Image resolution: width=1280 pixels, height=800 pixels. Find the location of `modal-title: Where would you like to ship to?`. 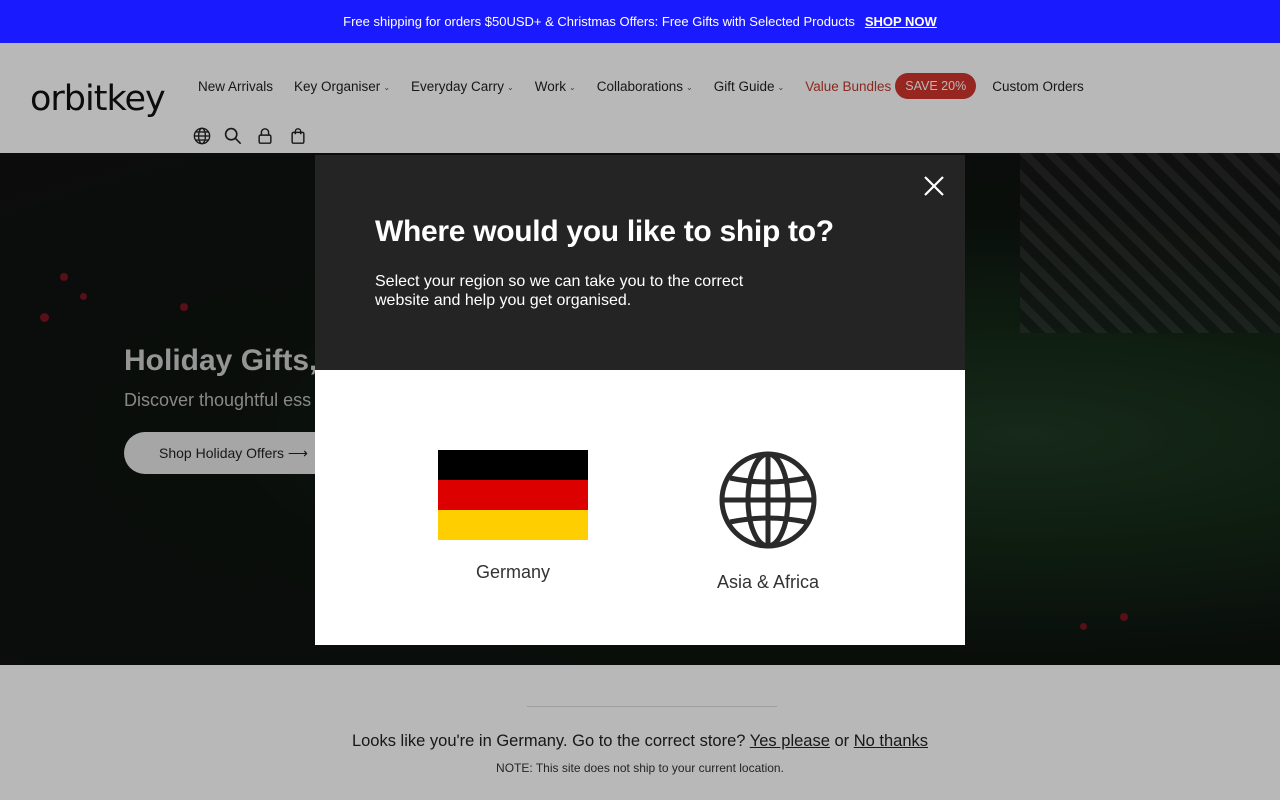

modal-title: Where would you like to ship to? is located at coordinates (604, 231).